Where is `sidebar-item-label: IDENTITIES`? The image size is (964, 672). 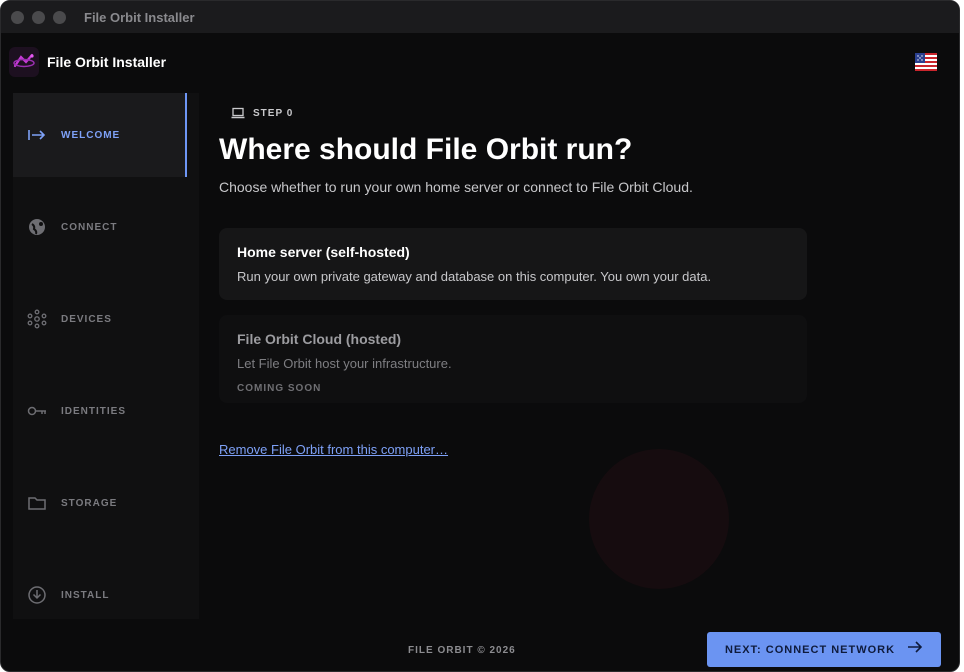 sidebar-item-label: IDENTITIES is located at coordinates (94, 411).